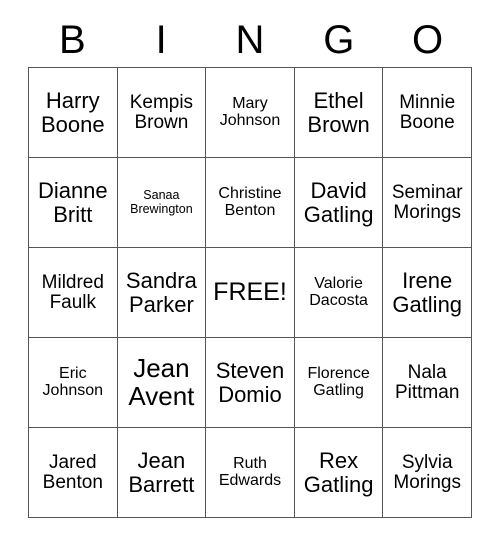 Image resolution: width=500 pixels, height=544 pixels. What do you see at coordinates (161, 39) in the screenshot?
I see `bingo-header-letter-i: I` at bounding box center [161, 39].